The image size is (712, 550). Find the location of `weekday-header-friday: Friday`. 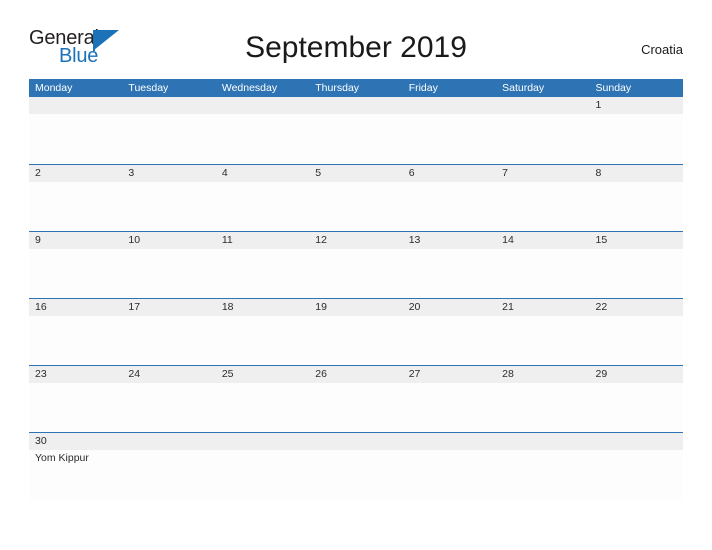

weekday-header-friday: Friday is located at coordinates (423, 88).